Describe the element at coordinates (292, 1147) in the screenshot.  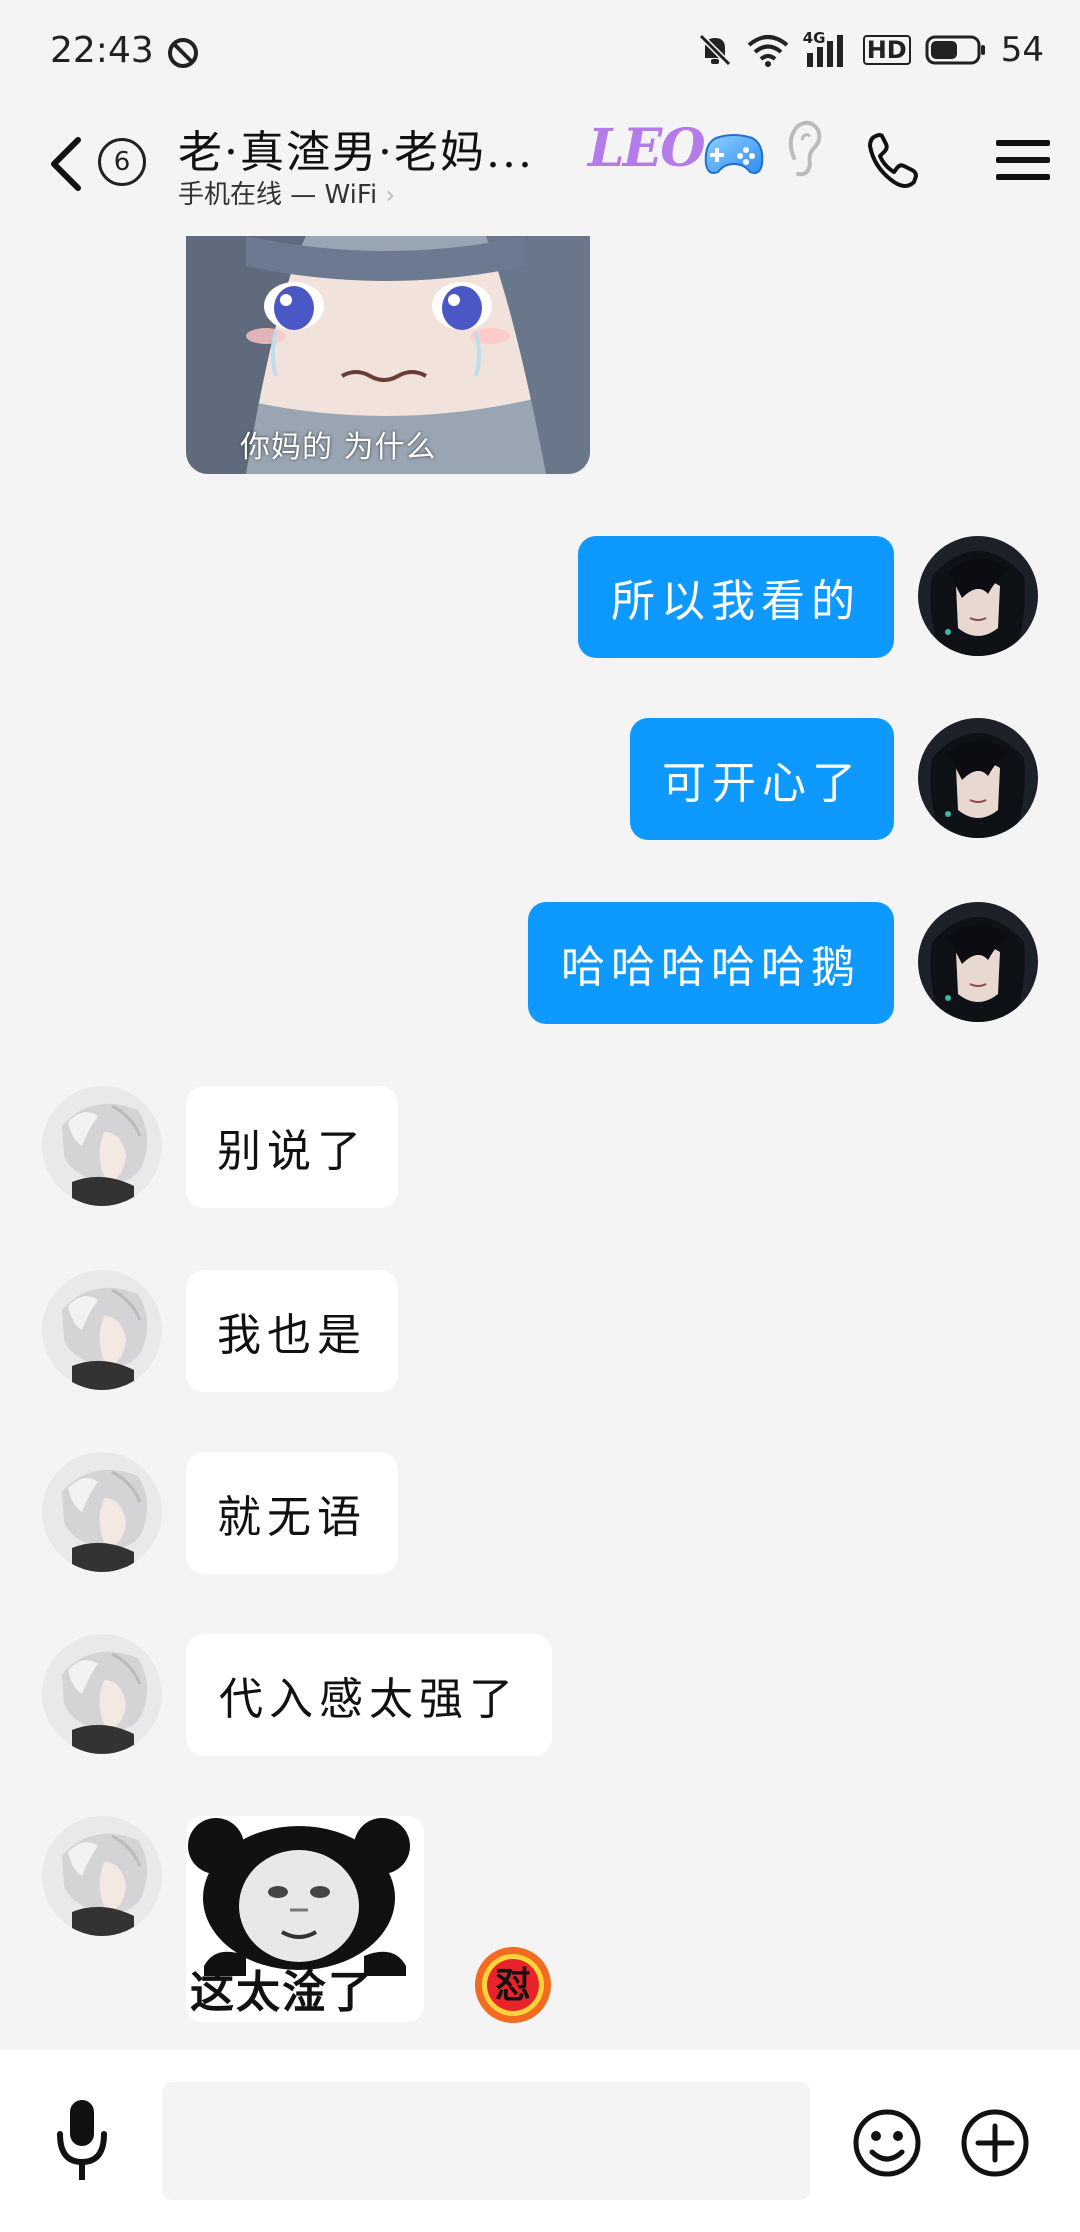
I see `incoming-message-bubble: 别说了` at that location.